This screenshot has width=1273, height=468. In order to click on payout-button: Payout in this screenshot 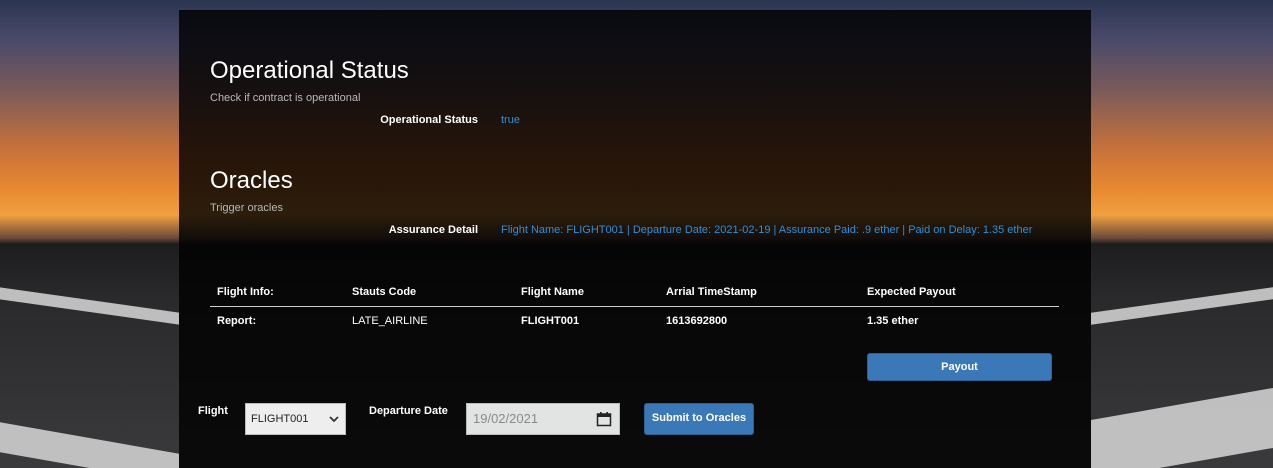, I will do `click(959, 367)`.